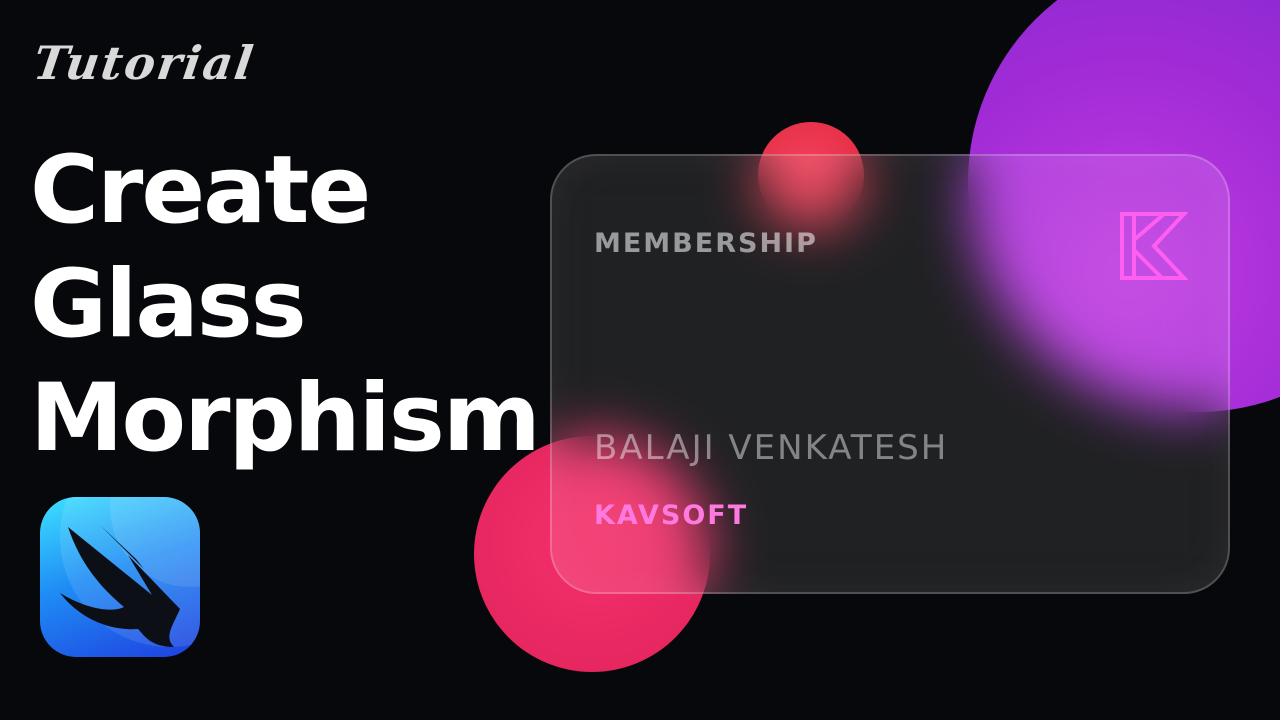 This screenshot has width=1280, height=720. I want to click on tutorial-tag: Tutorial, so click(144, 63).